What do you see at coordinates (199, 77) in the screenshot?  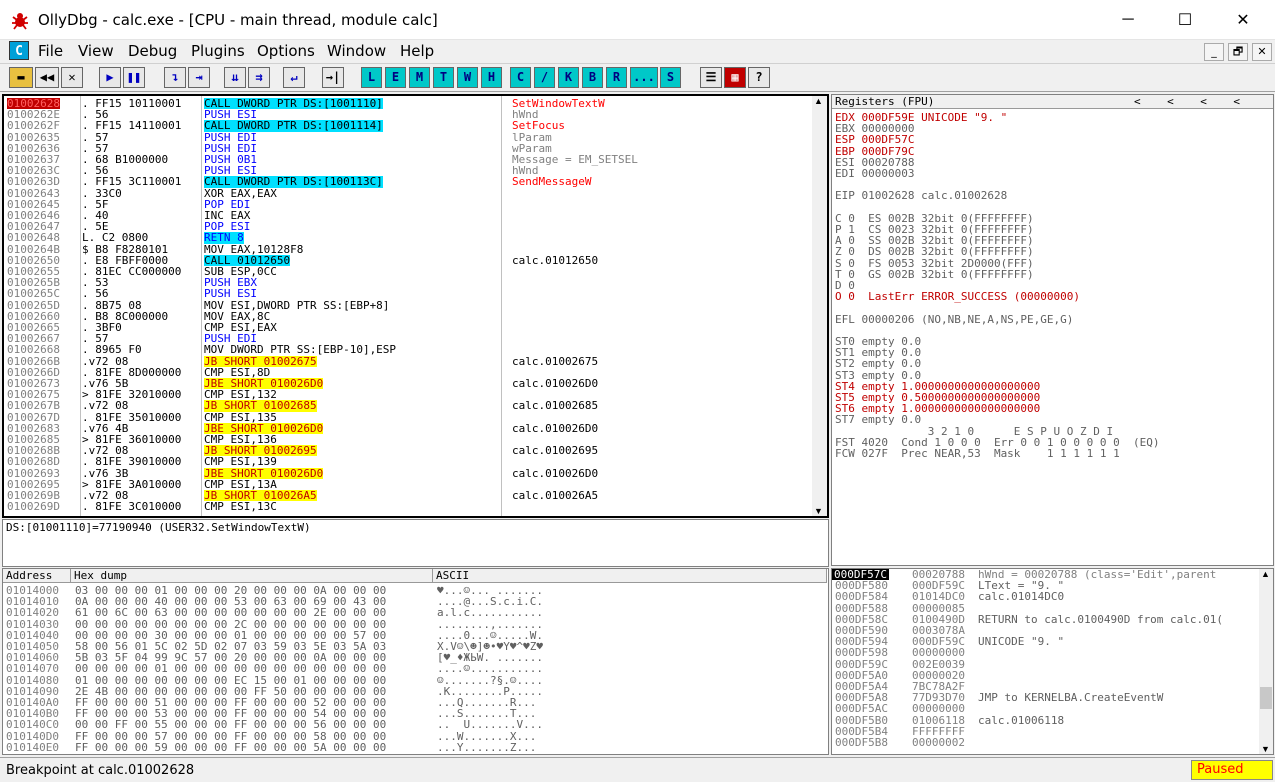 I see `step-over-icon: ⇥` at bounding box center [199, 77].